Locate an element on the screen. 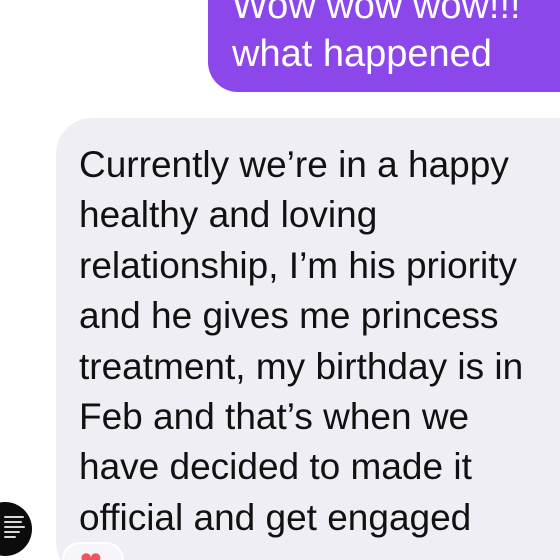 The width and height of the screenshot is (560, 560). message-line: have decided to made it is located at coordinates (275, 467).